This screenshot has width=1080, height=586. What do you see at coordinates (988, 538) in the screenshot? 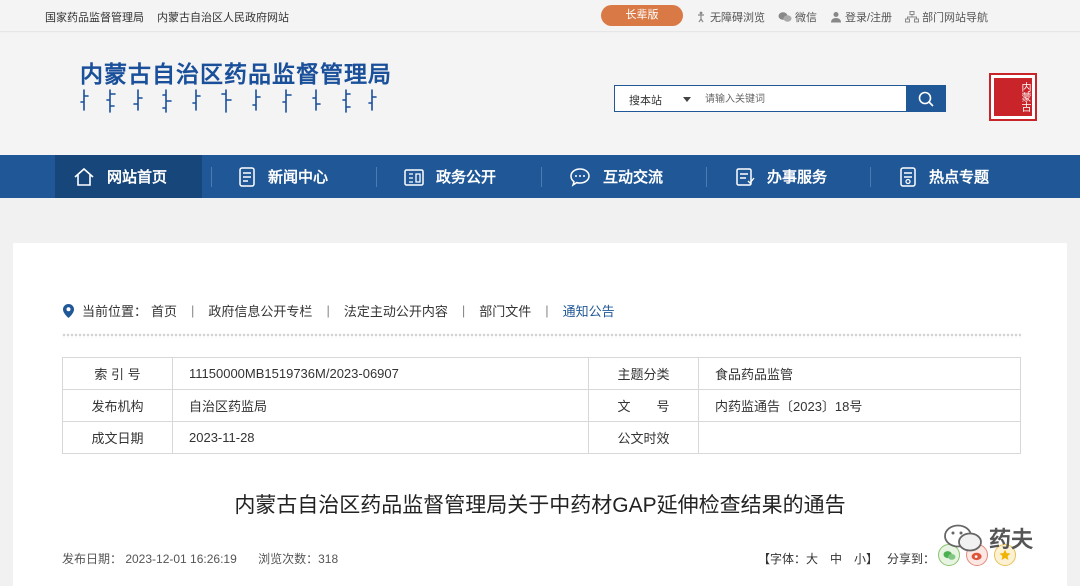
I see `wechat-watermark: 药夫` at bounding box center [988, 538].